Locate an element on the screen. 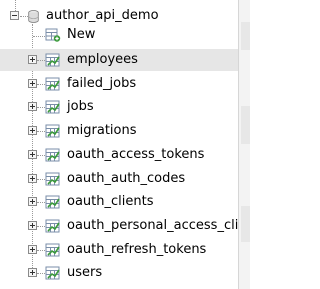 This screenshot has width=320, height=289. new-table-link: New is located at coordinates (81, 35).